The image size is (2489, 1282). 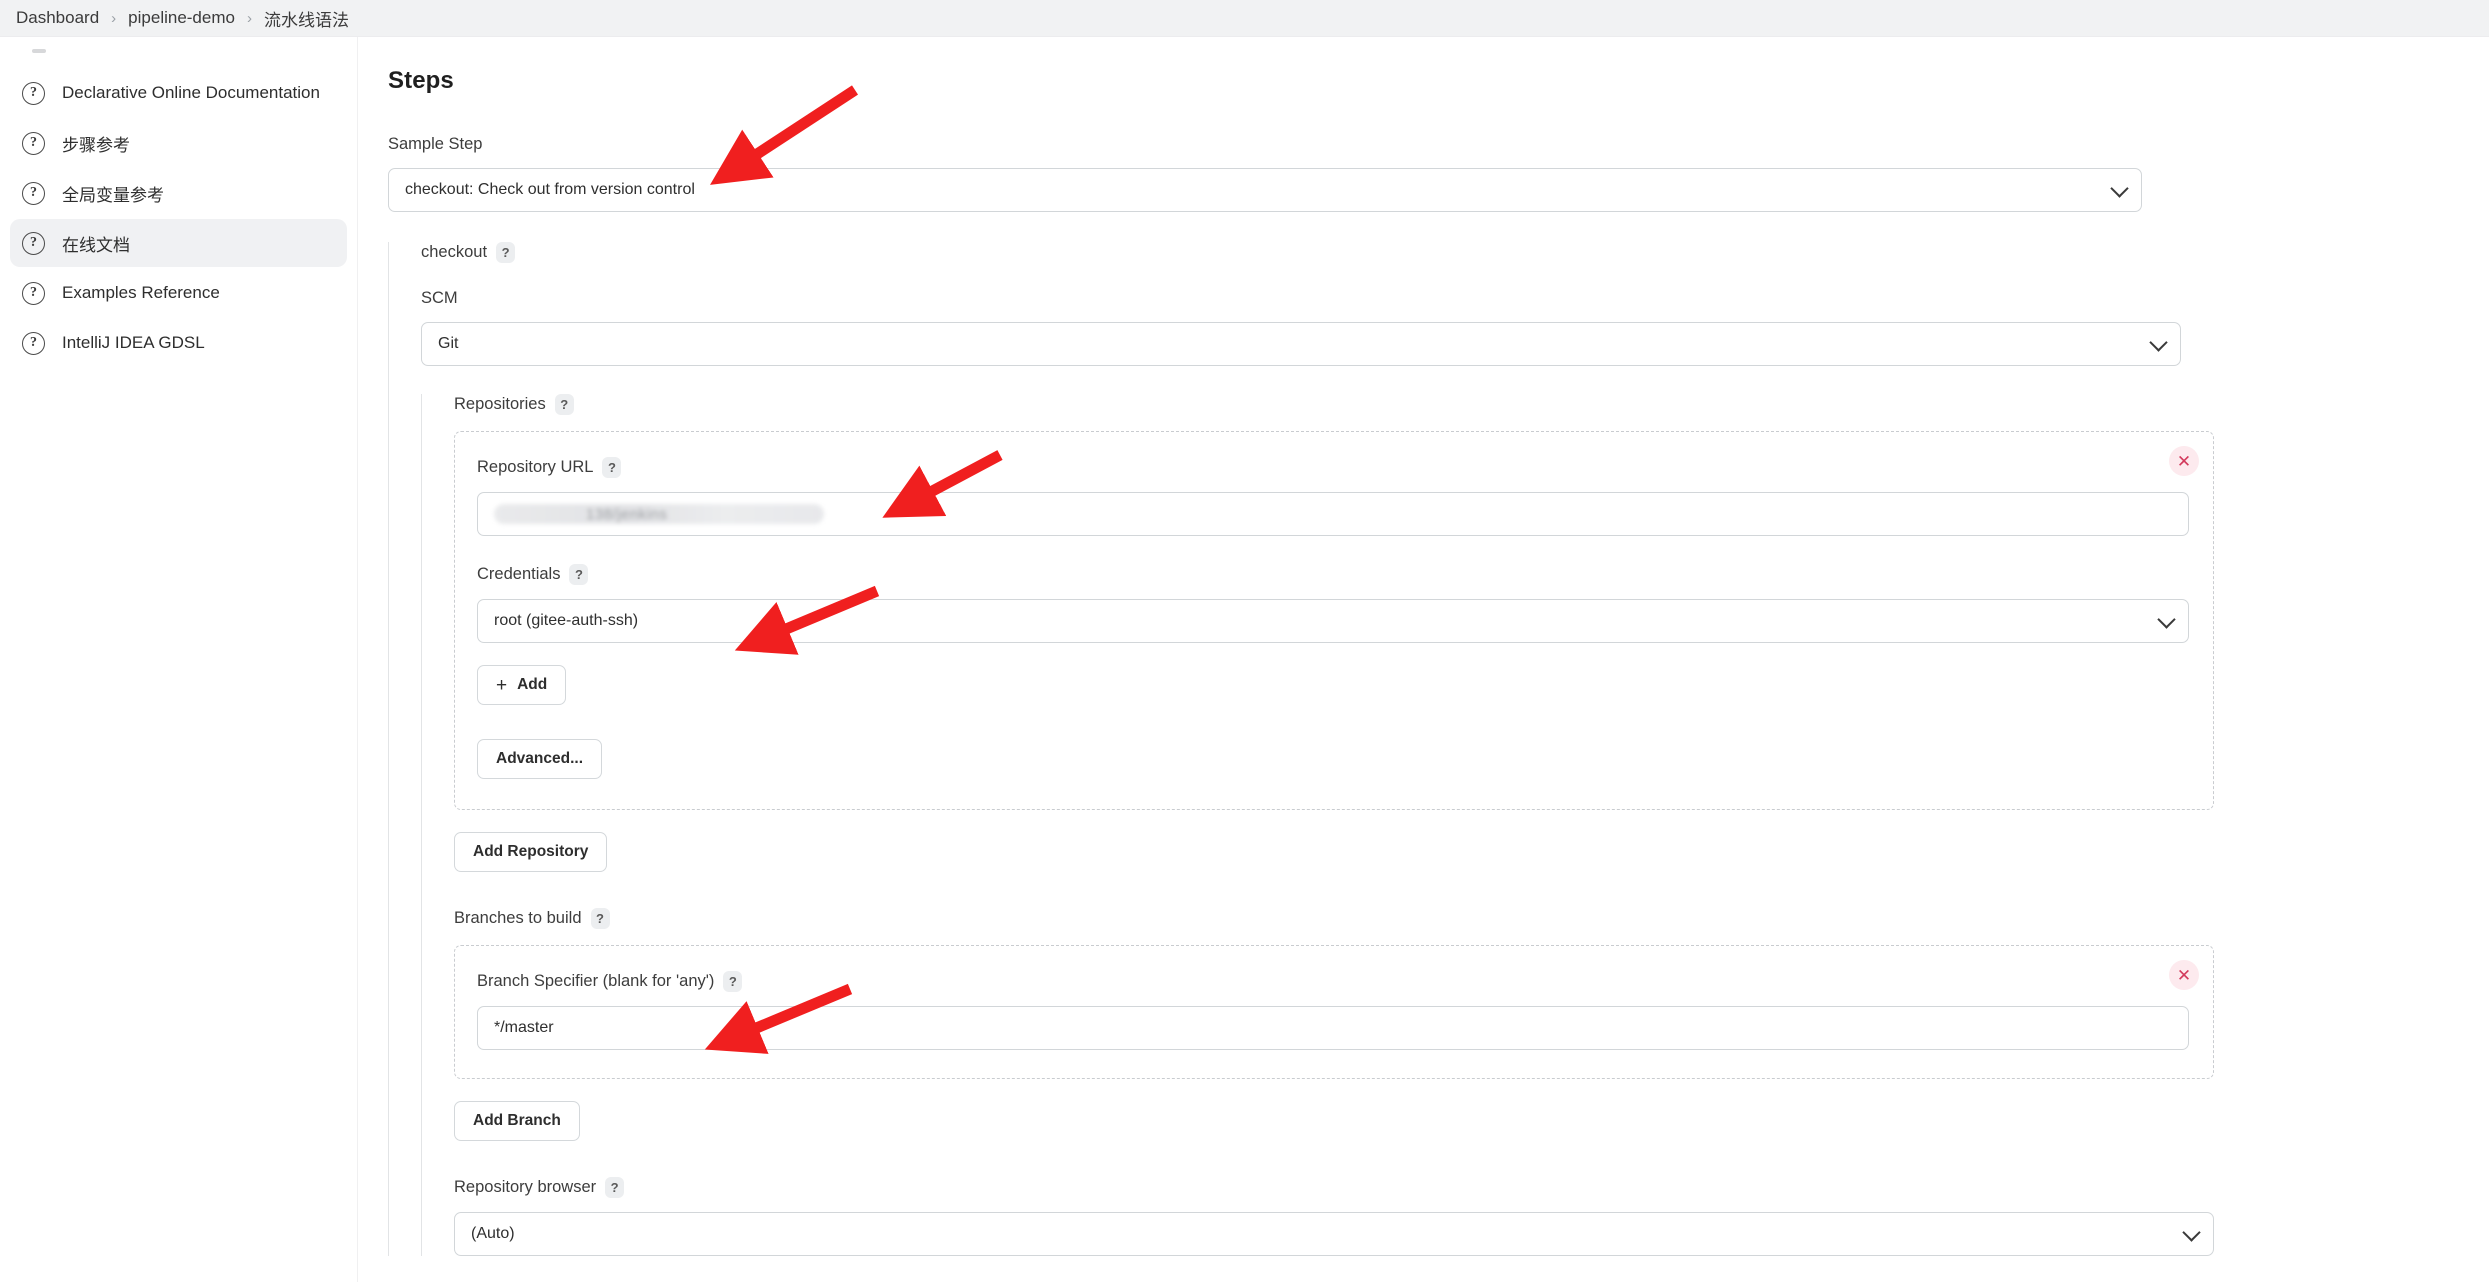 What do you see at coordinates (439, 298) in the screenshot?
I see `scm-label-text: SCM` at bounding box center [439, 298].